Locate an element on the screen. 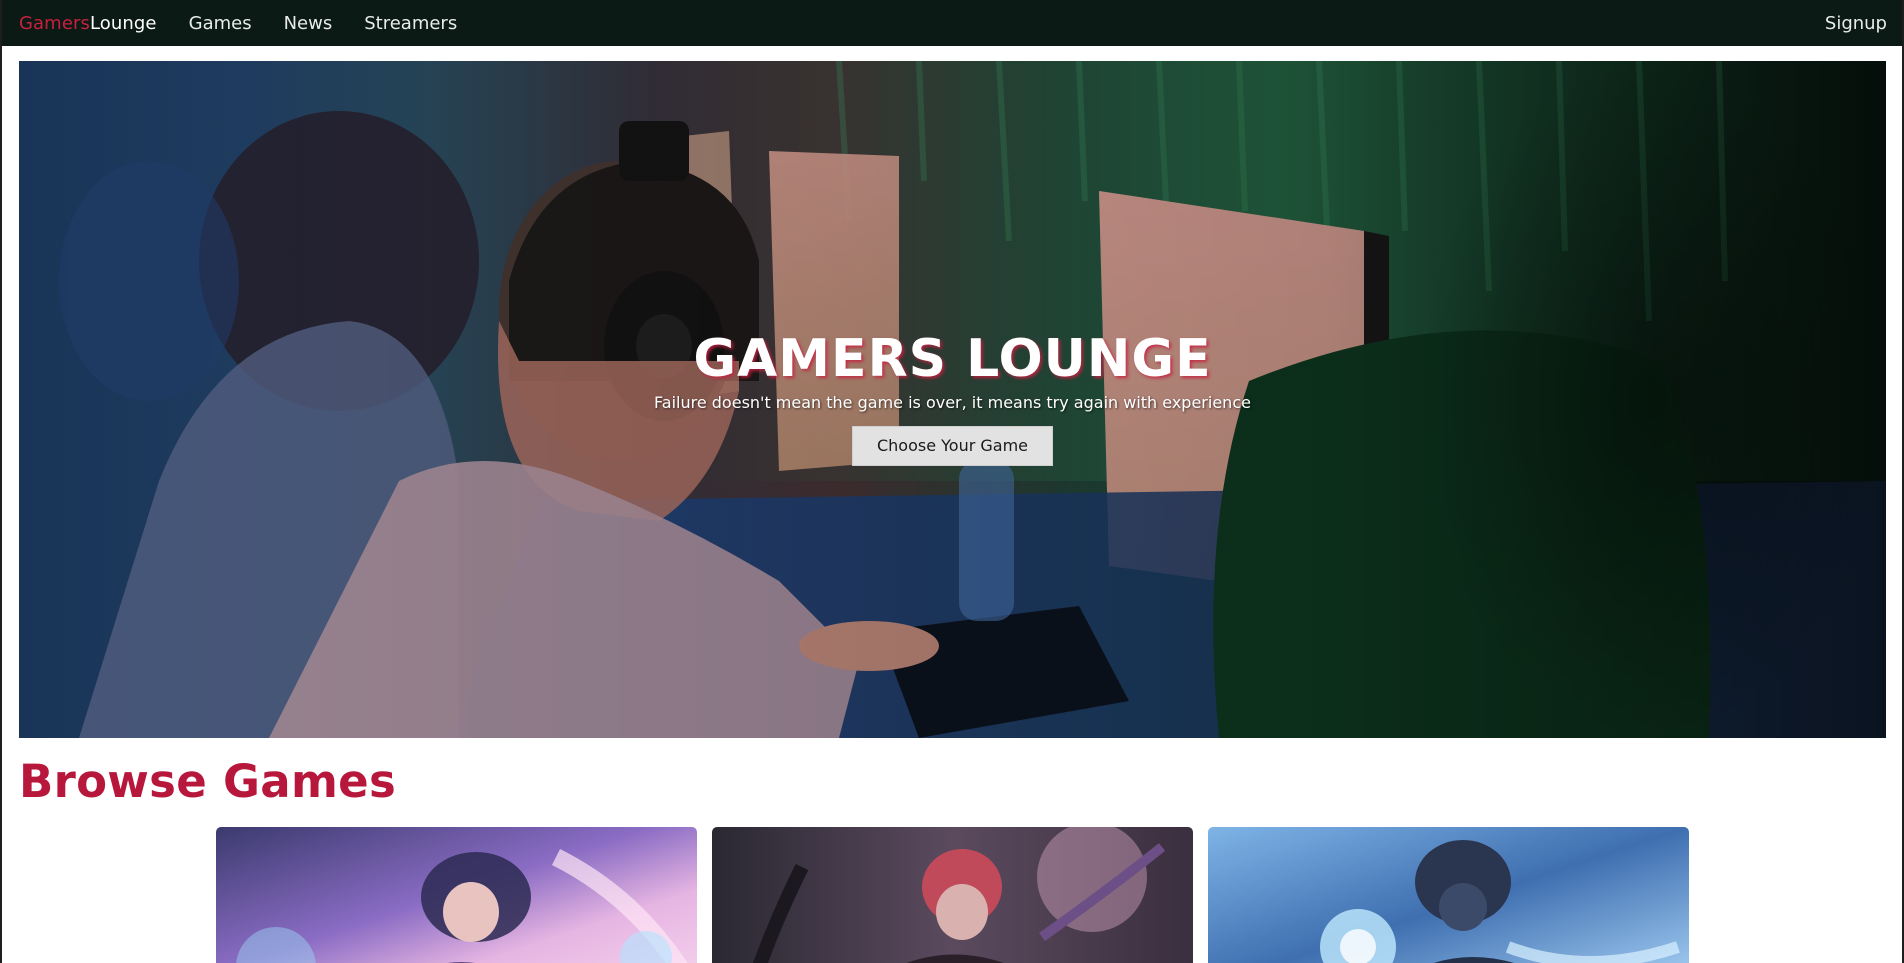  browse-games-heading: Browse Games is located at coordinates (208, 781).